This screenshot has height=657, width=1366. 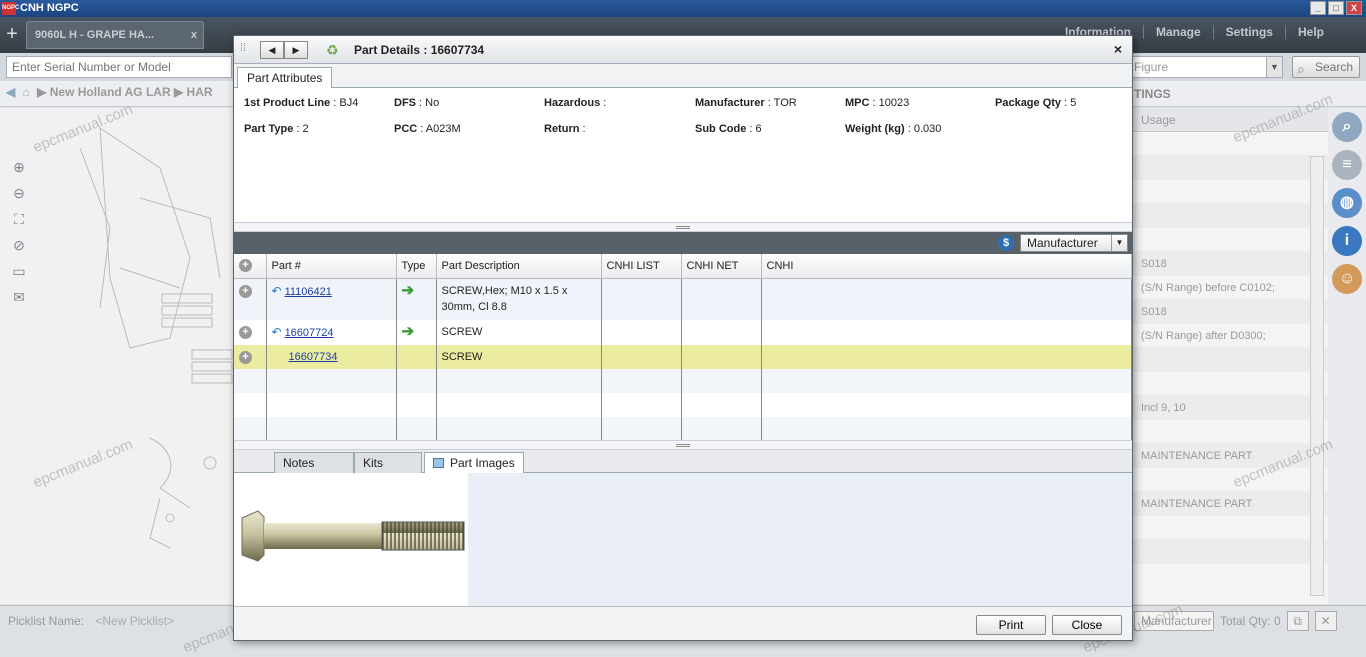 What do you see at coordinates (269, 129) in the screenshot?
I see `attr-label: Part Type` at bounding box center [269, 129].